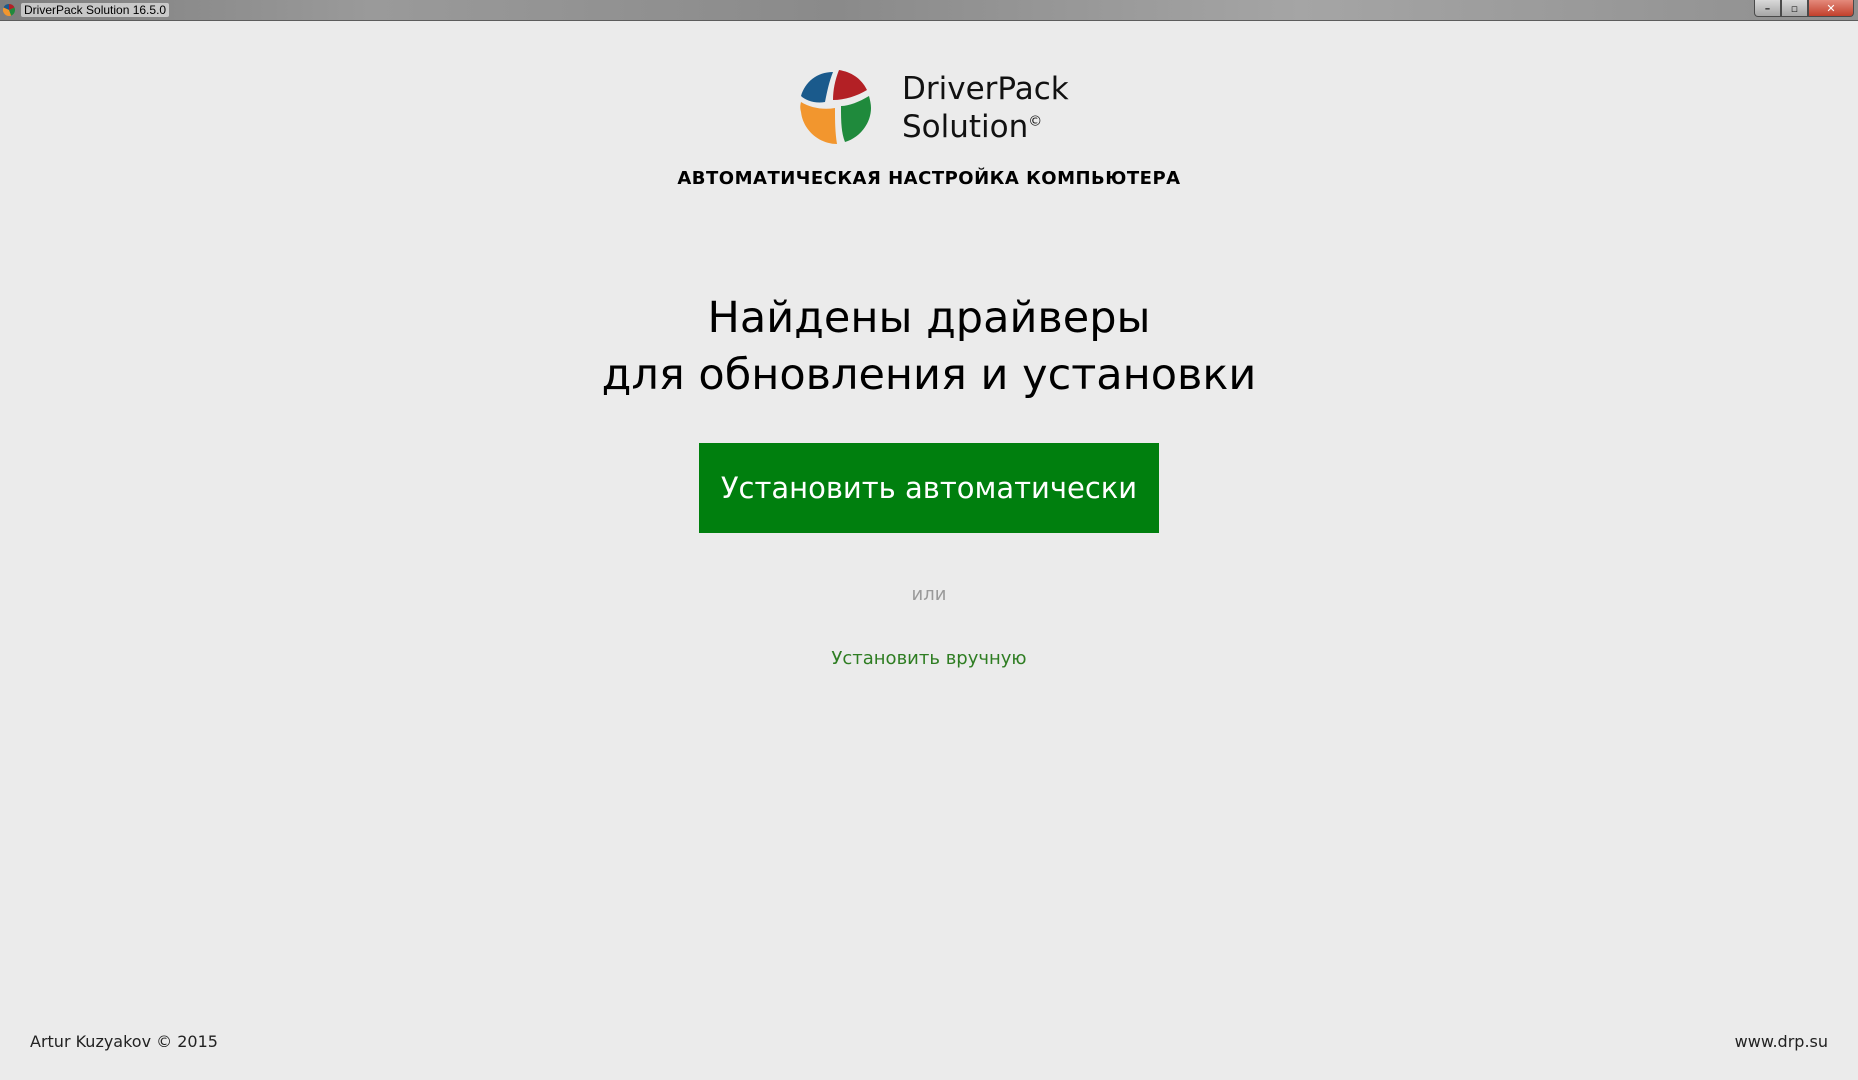 This screenshot has height=1080, width=1858. I want to click on maximize-icon: ▫, so click(1794, 8).